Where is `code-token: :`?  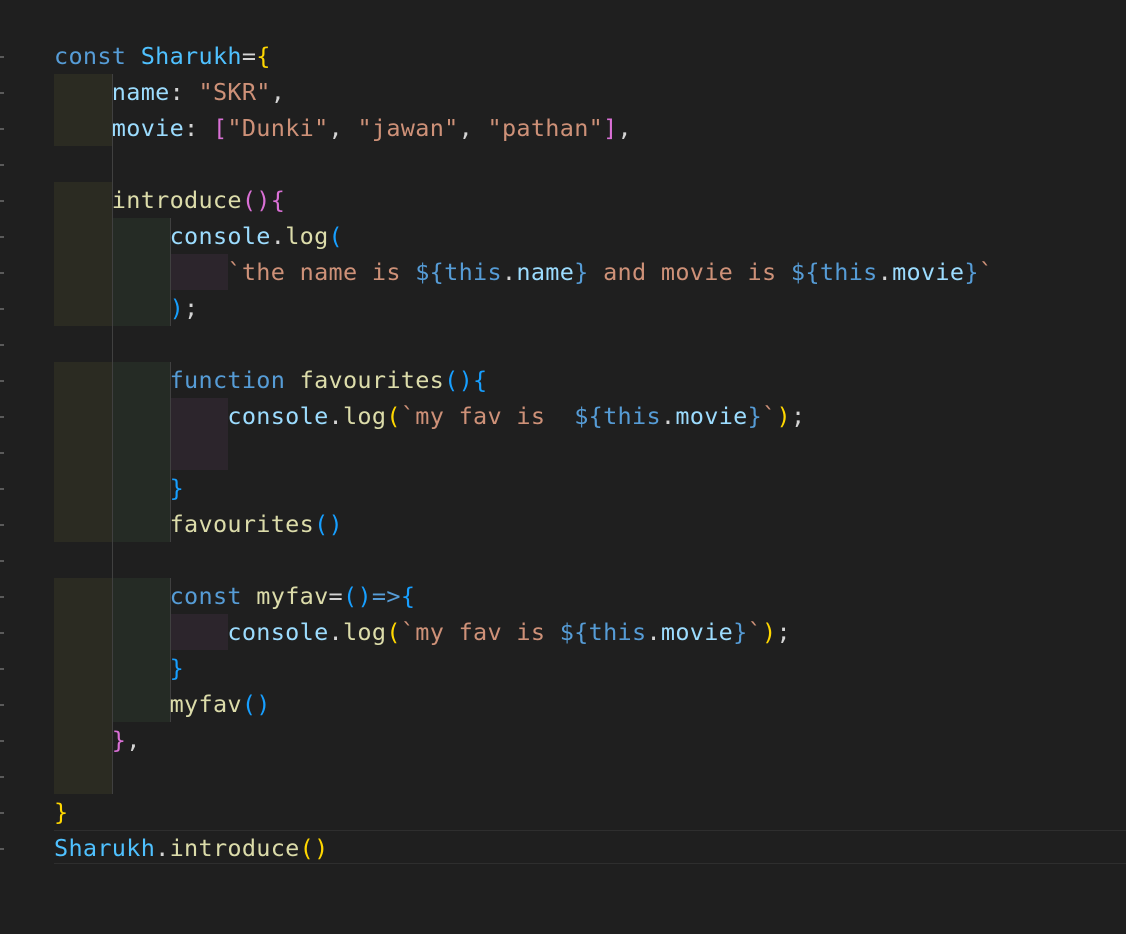
code-token: : is located at coordinates (184, 92).